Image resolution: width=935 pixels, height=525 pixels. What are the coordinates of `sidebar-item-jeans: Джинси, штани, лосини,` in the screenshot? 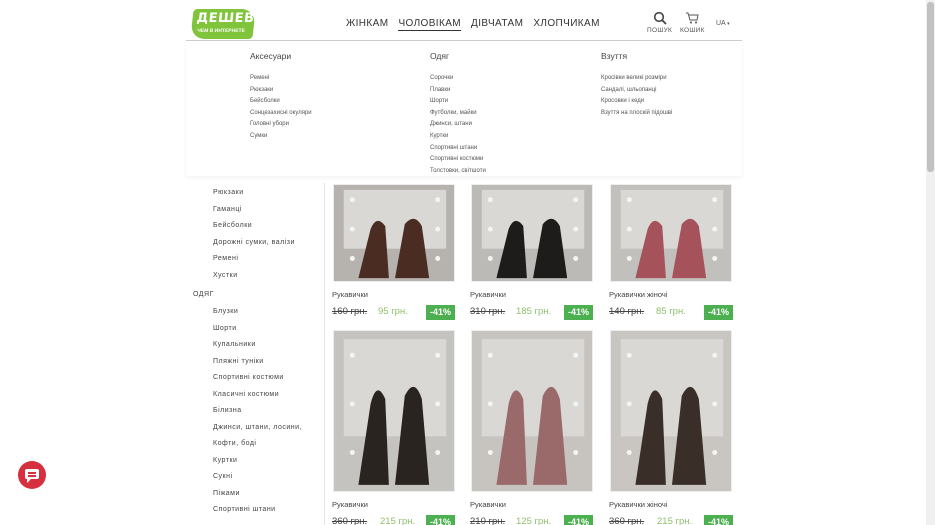 It's located at (257, 427).